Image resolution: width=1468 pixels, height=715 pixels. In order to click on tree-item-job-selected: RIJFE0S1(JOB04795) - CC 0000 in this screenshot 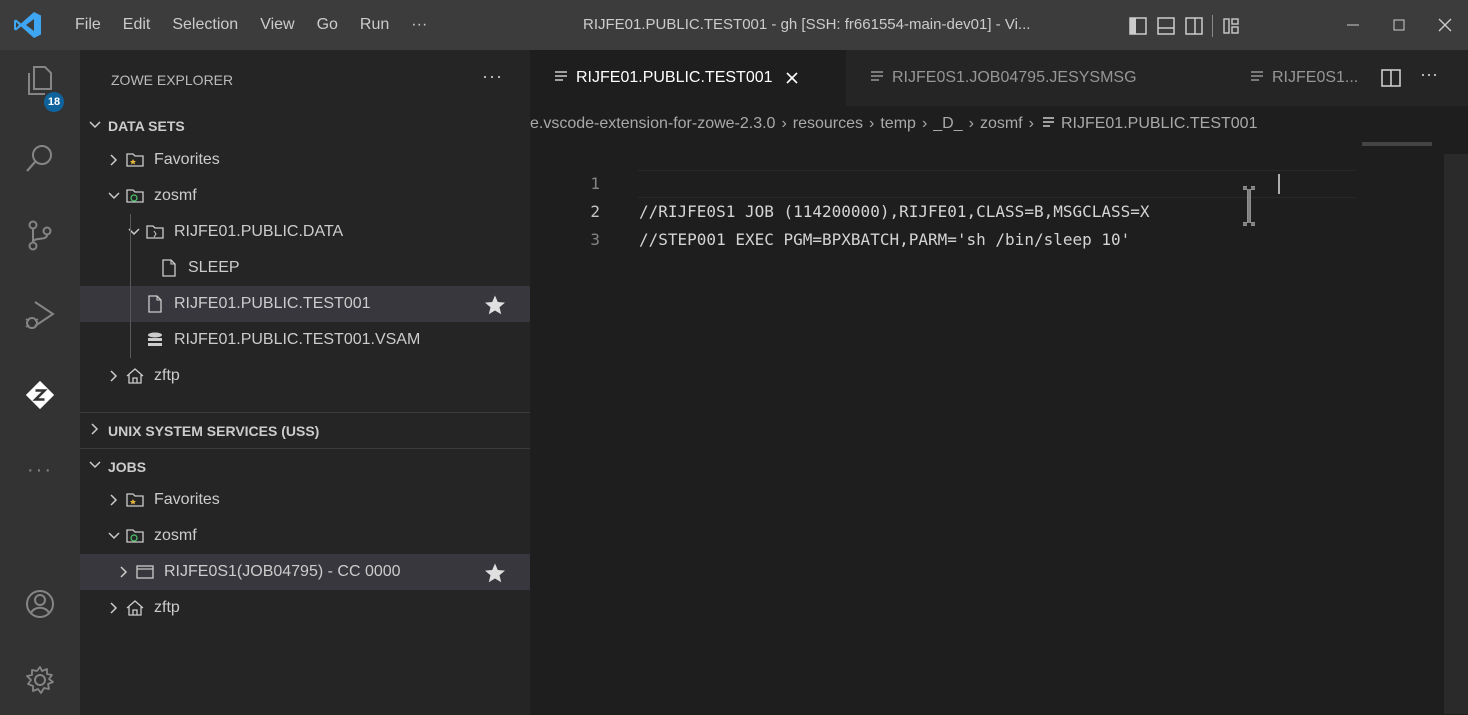, I will do `click(305, 572)`.